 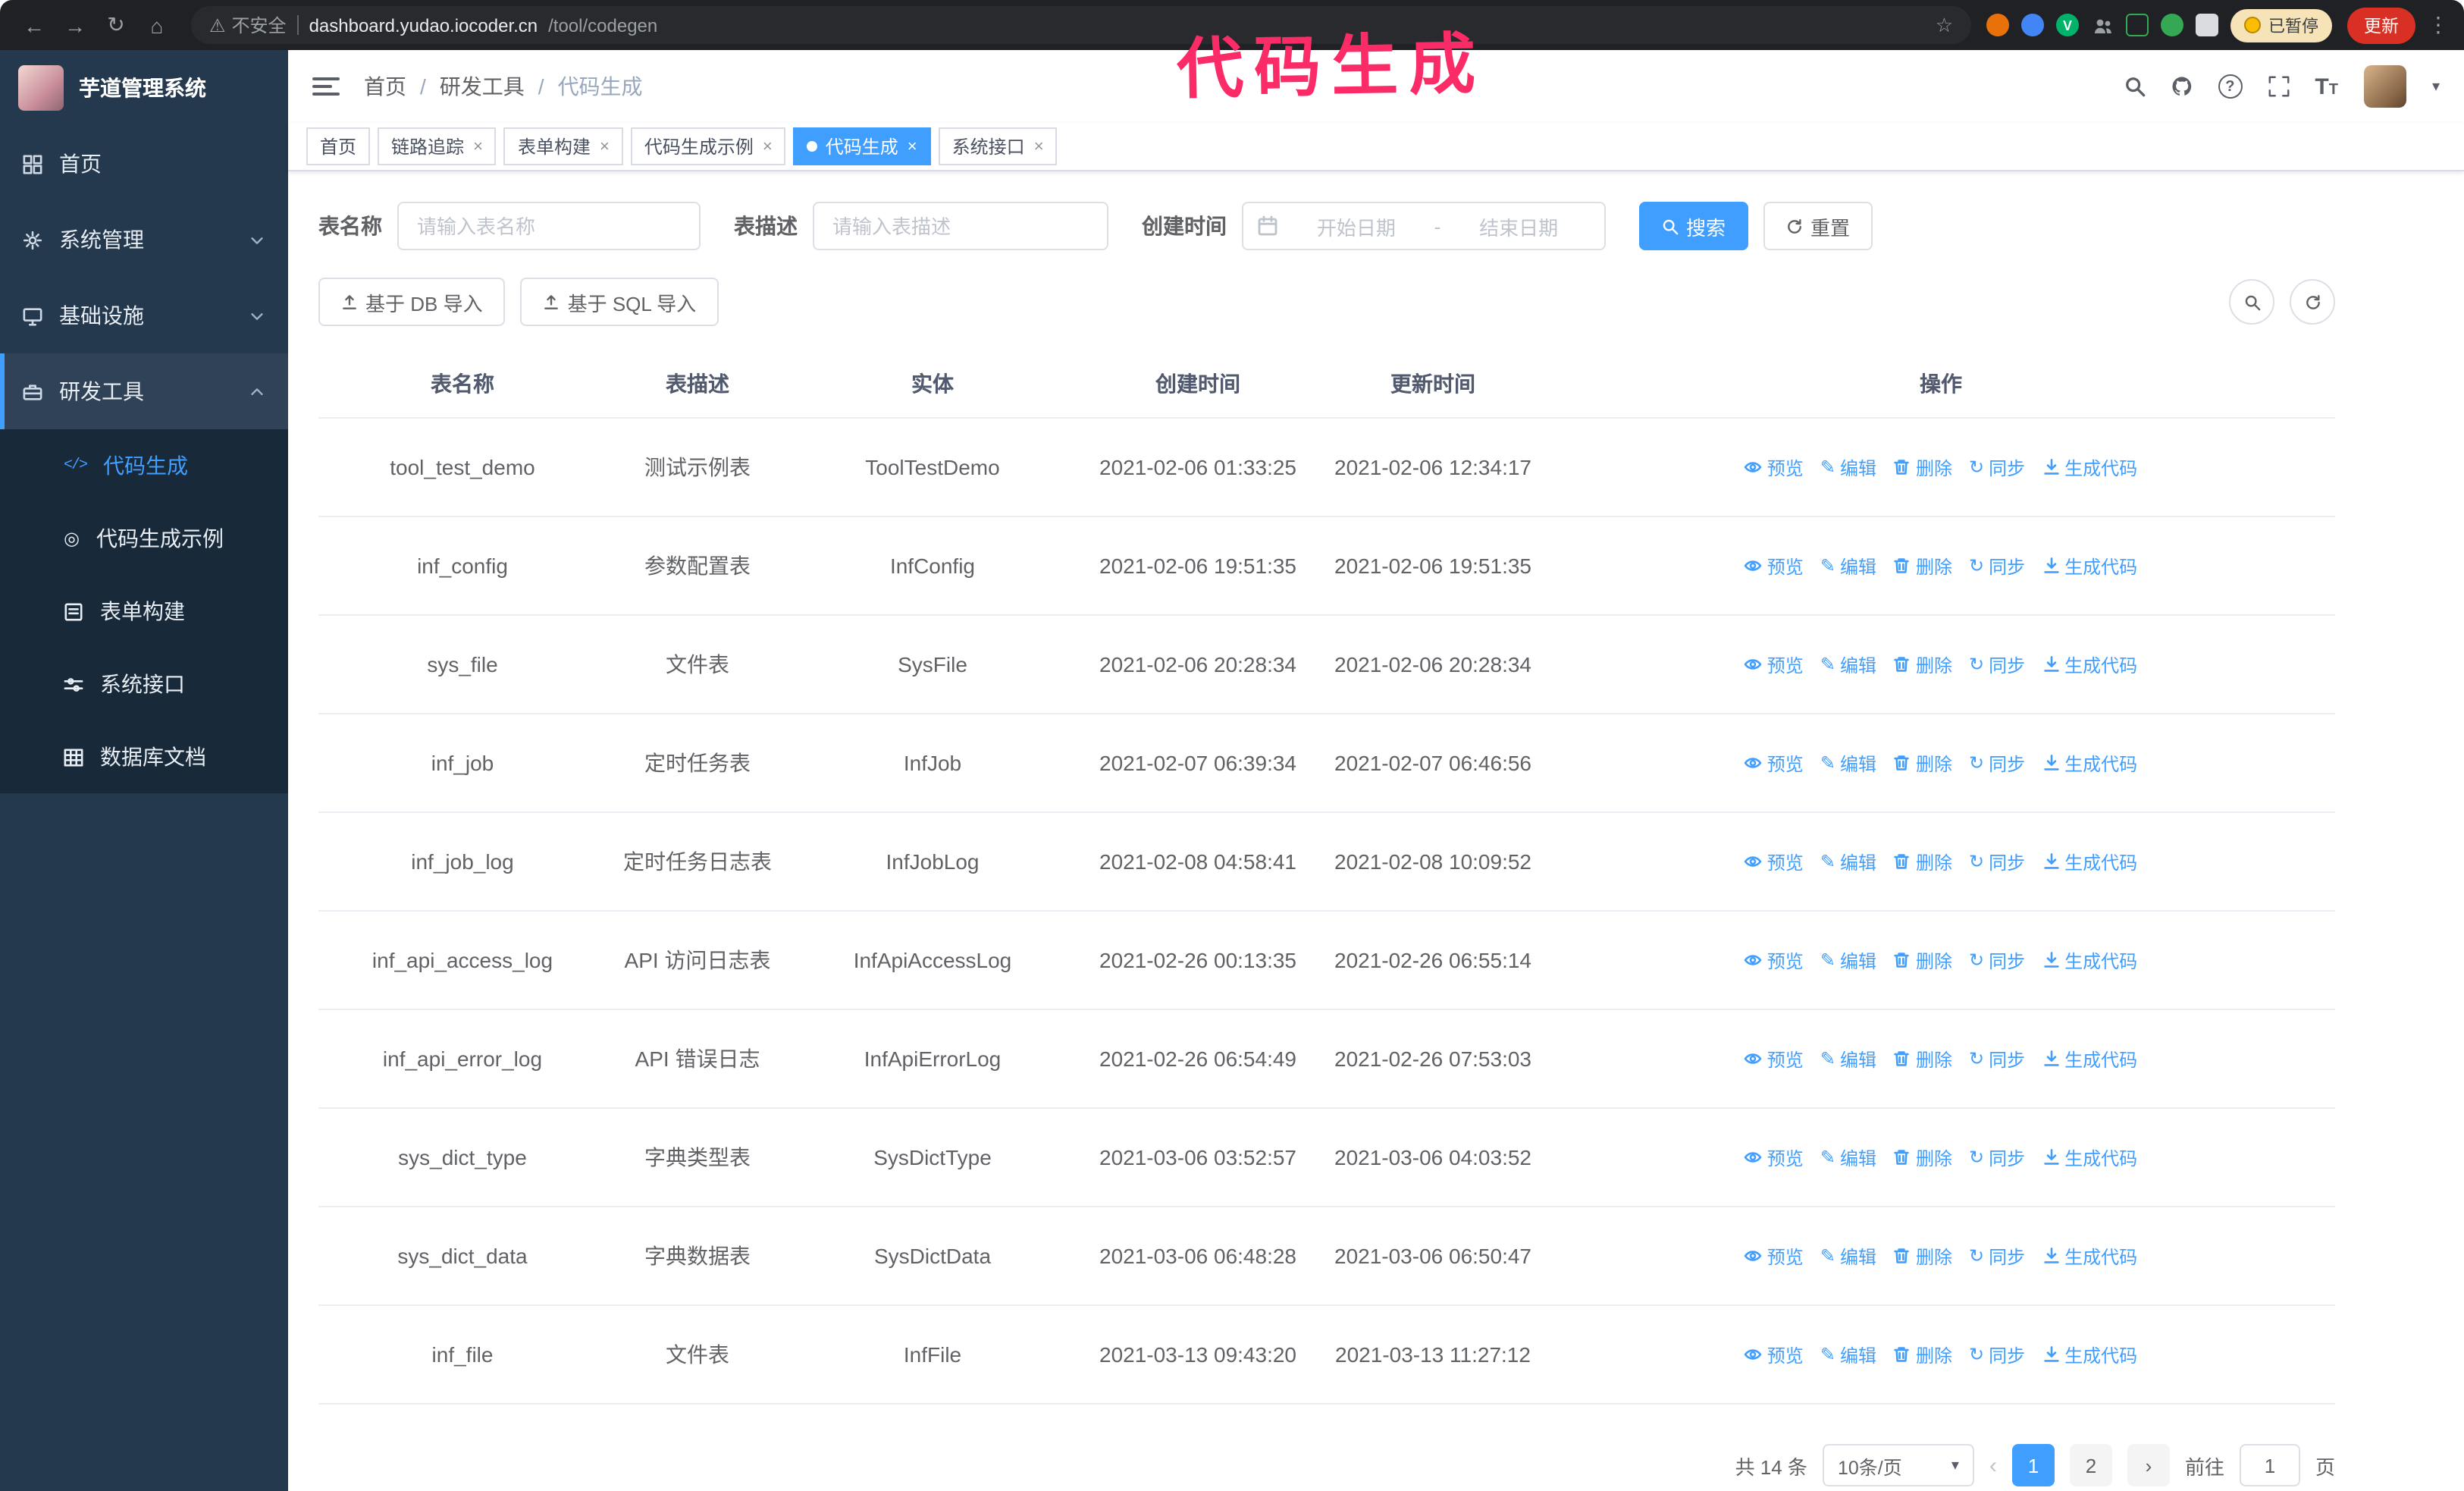 I want to click on tab-api: 系统接口 ×, so click(x=998, y=146).